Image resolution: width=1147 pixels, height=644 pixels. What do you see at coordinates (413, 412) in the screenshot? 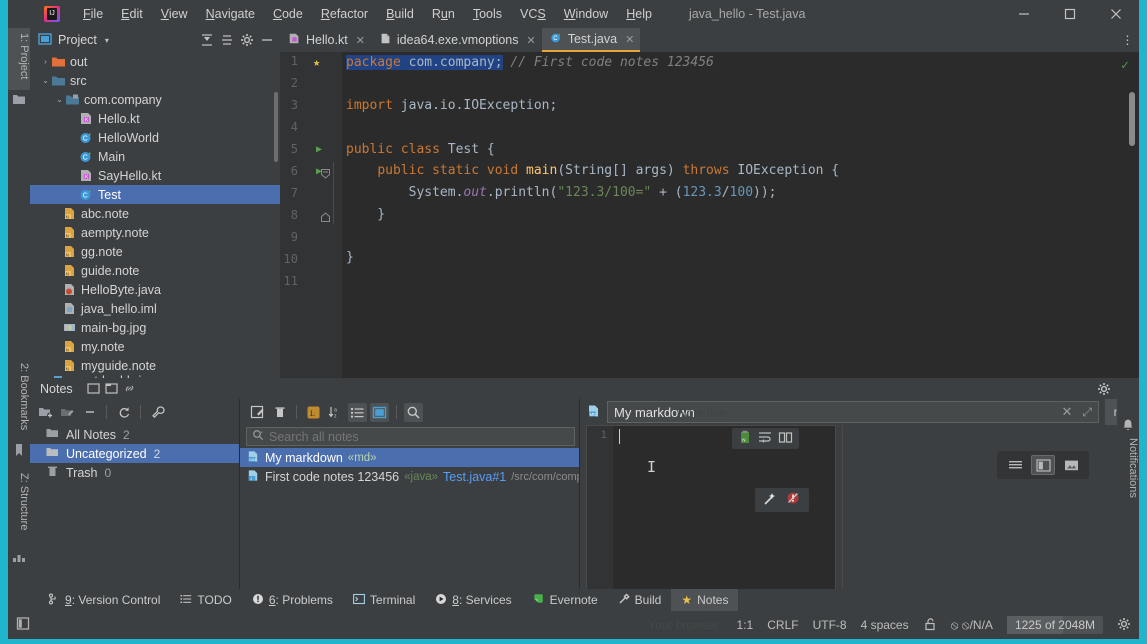
I see `search-icon` at bounding box center [413, 412].